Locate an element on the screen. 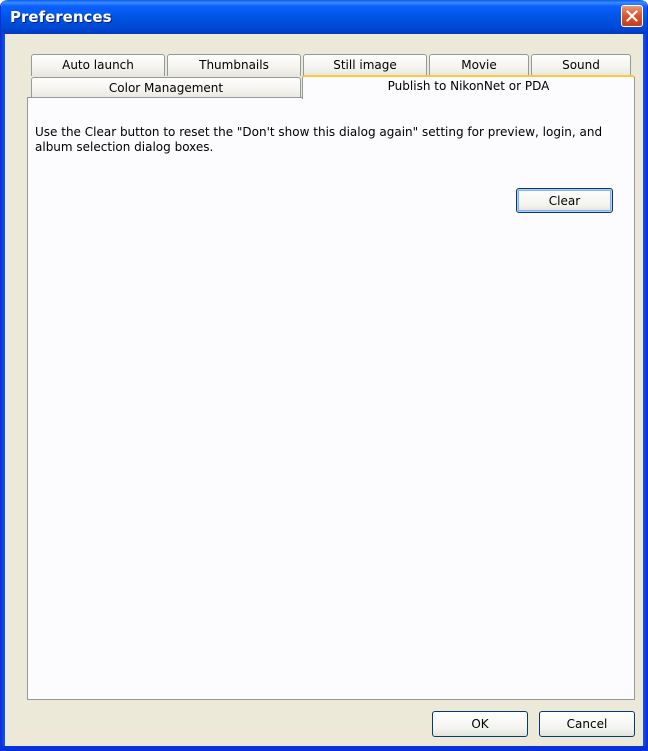 This screenshot has width=648, height=751. cancel-button: Cancel is located at coordinates (587, 724).